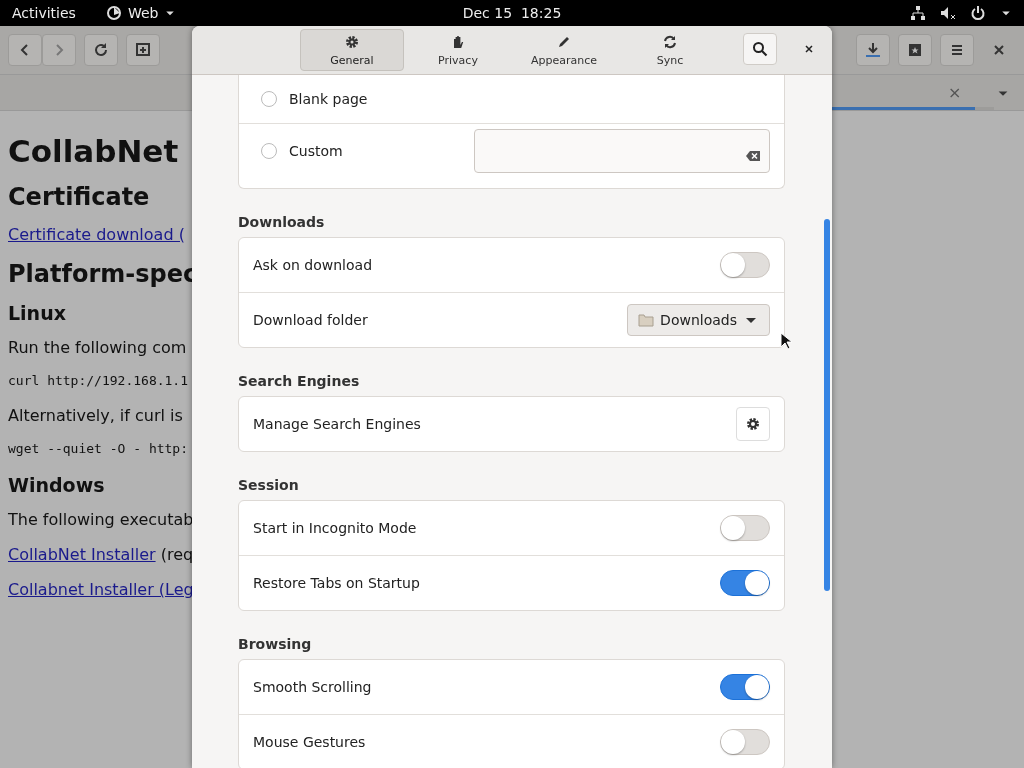 The width and height of the screenshot is (1024, 768). I want to click on scrollbar, so click(827, 405).